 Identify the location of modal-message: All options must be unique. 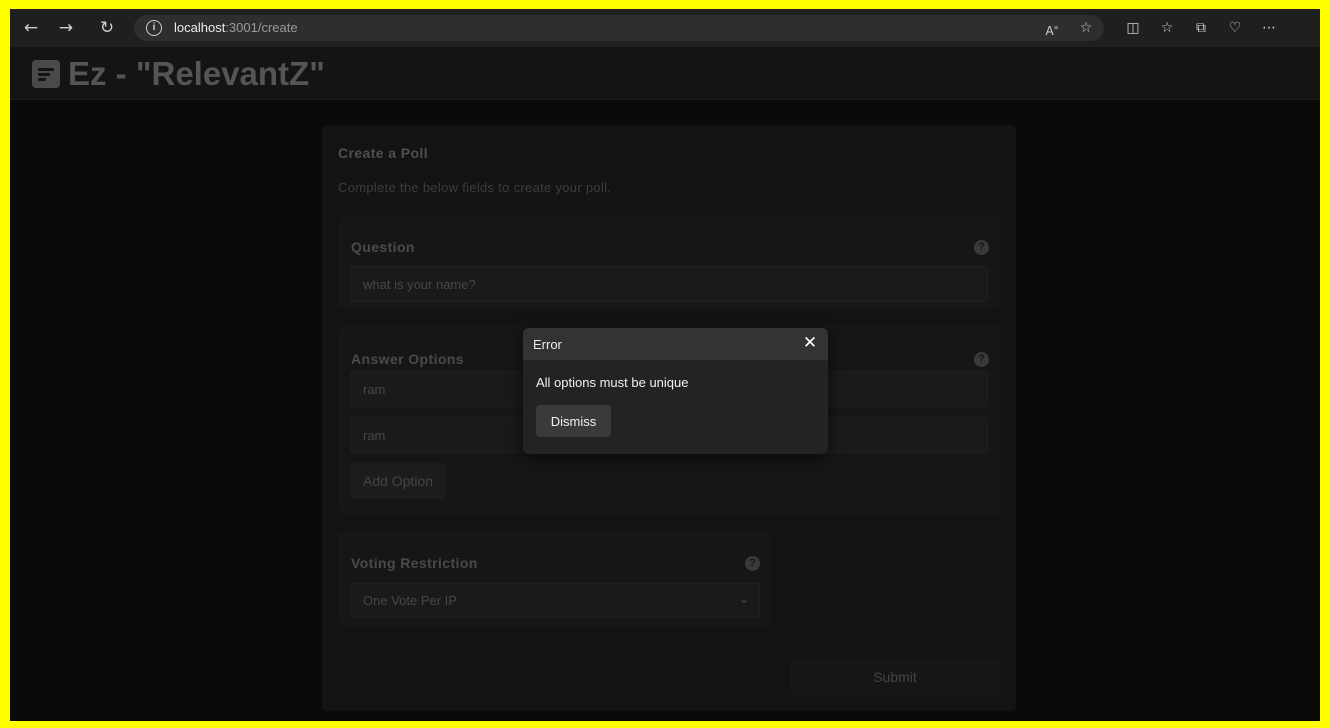
(612, 382).